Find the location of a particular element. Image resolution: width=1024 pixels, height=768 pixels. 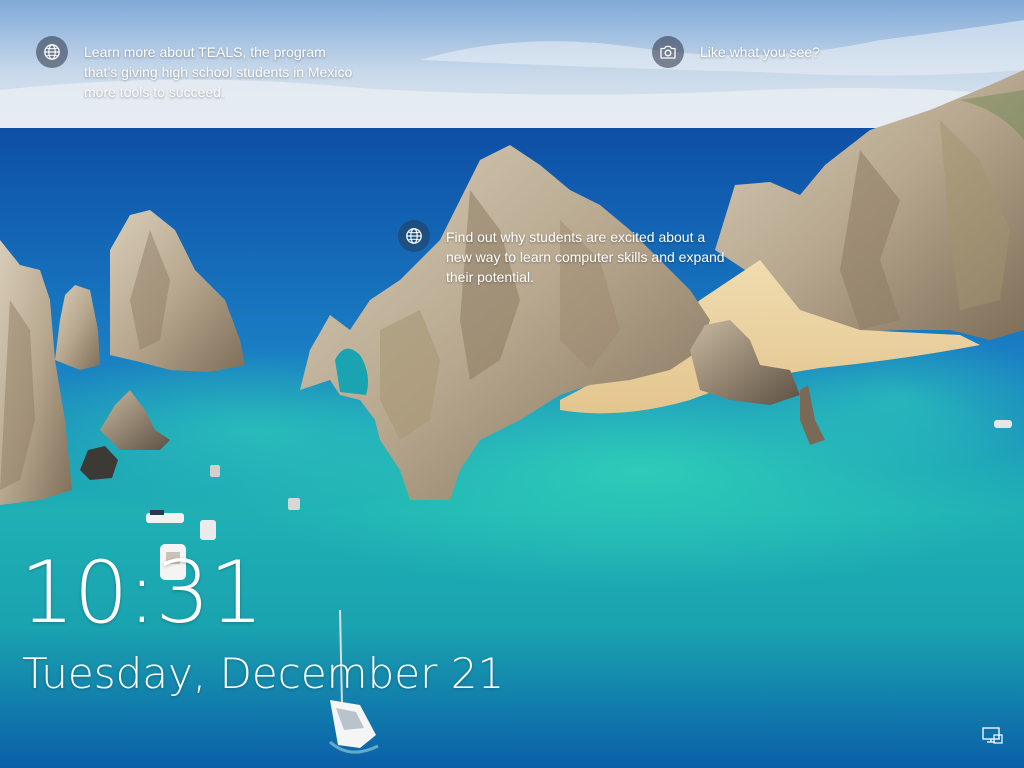

lock-screen-clock: 10:31 is located at coordinates (142, 593).